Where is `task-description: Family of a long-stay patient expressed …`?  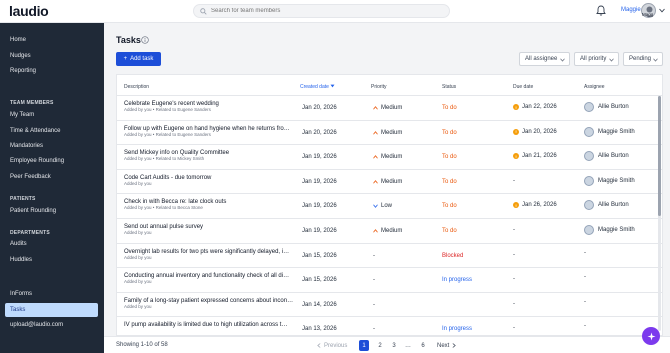 task-description: Family of a long-stay patient expressed … is located at coordinates (208, 303).